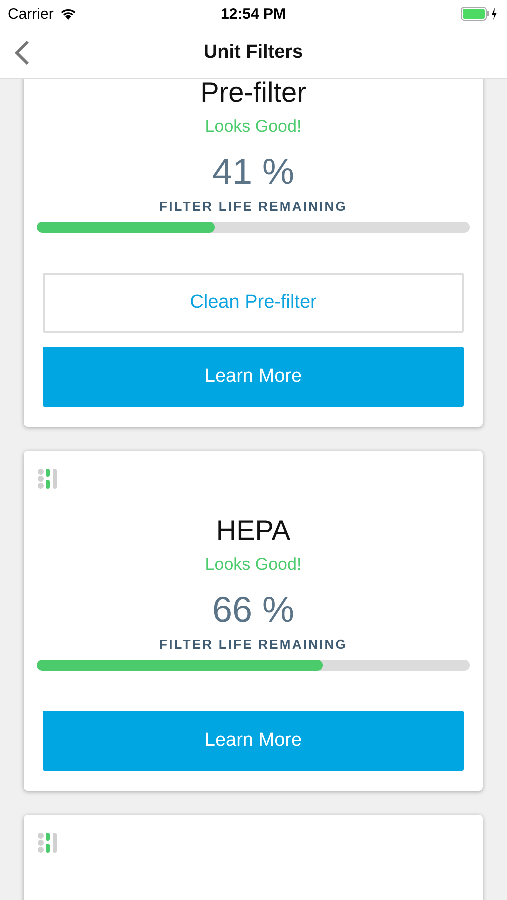 The image size is (507, 900). What do you see at coordinates (253, 303) in the screenshot?
I see `clean-button: Clean Pre-filter` at bounding box center [253, 303].